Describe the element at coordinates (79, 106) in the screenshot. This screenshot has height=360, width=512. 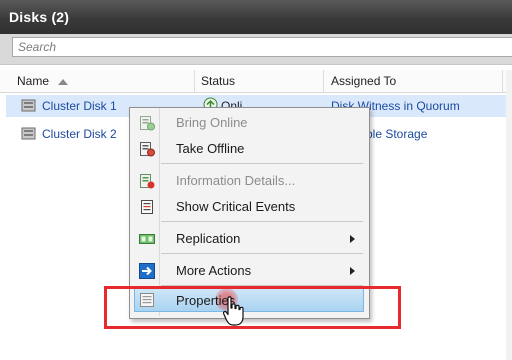
I see `row-name: Cluster Disk 1` at that location.